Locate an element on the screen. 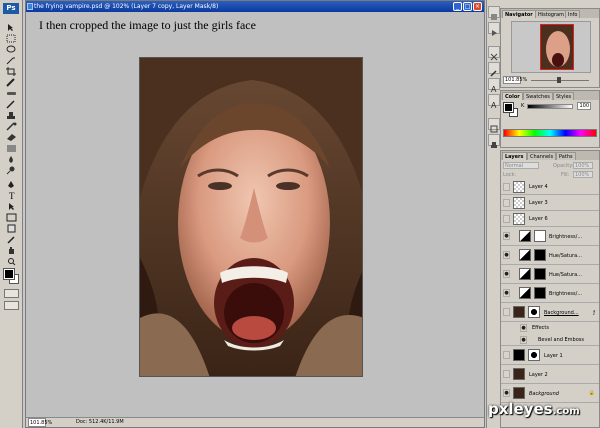  navigator-zoom-slider-knob is located at coordinates (559, 80).